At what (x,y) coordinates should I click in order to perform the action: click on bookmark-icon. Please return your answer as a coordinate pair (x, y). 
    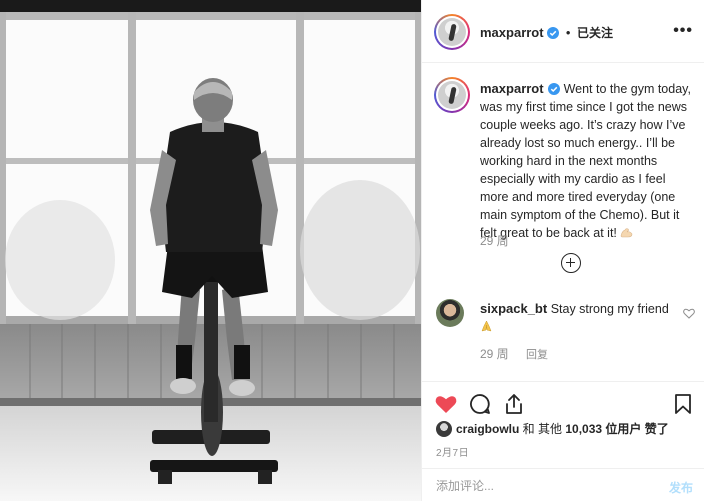
    Looking at the image, I should click on (683, 404).